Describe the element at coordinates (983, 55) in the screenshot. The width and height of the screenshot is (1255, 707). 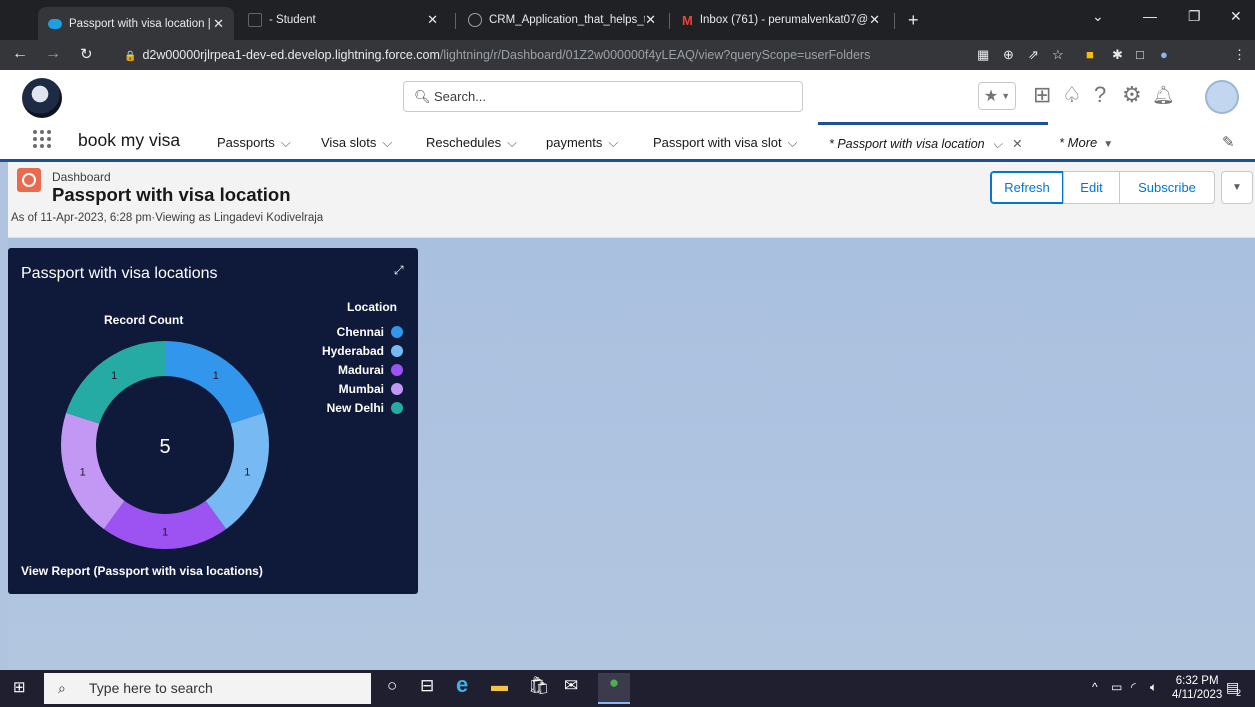
I see `translate-icon: ▦` at that location.